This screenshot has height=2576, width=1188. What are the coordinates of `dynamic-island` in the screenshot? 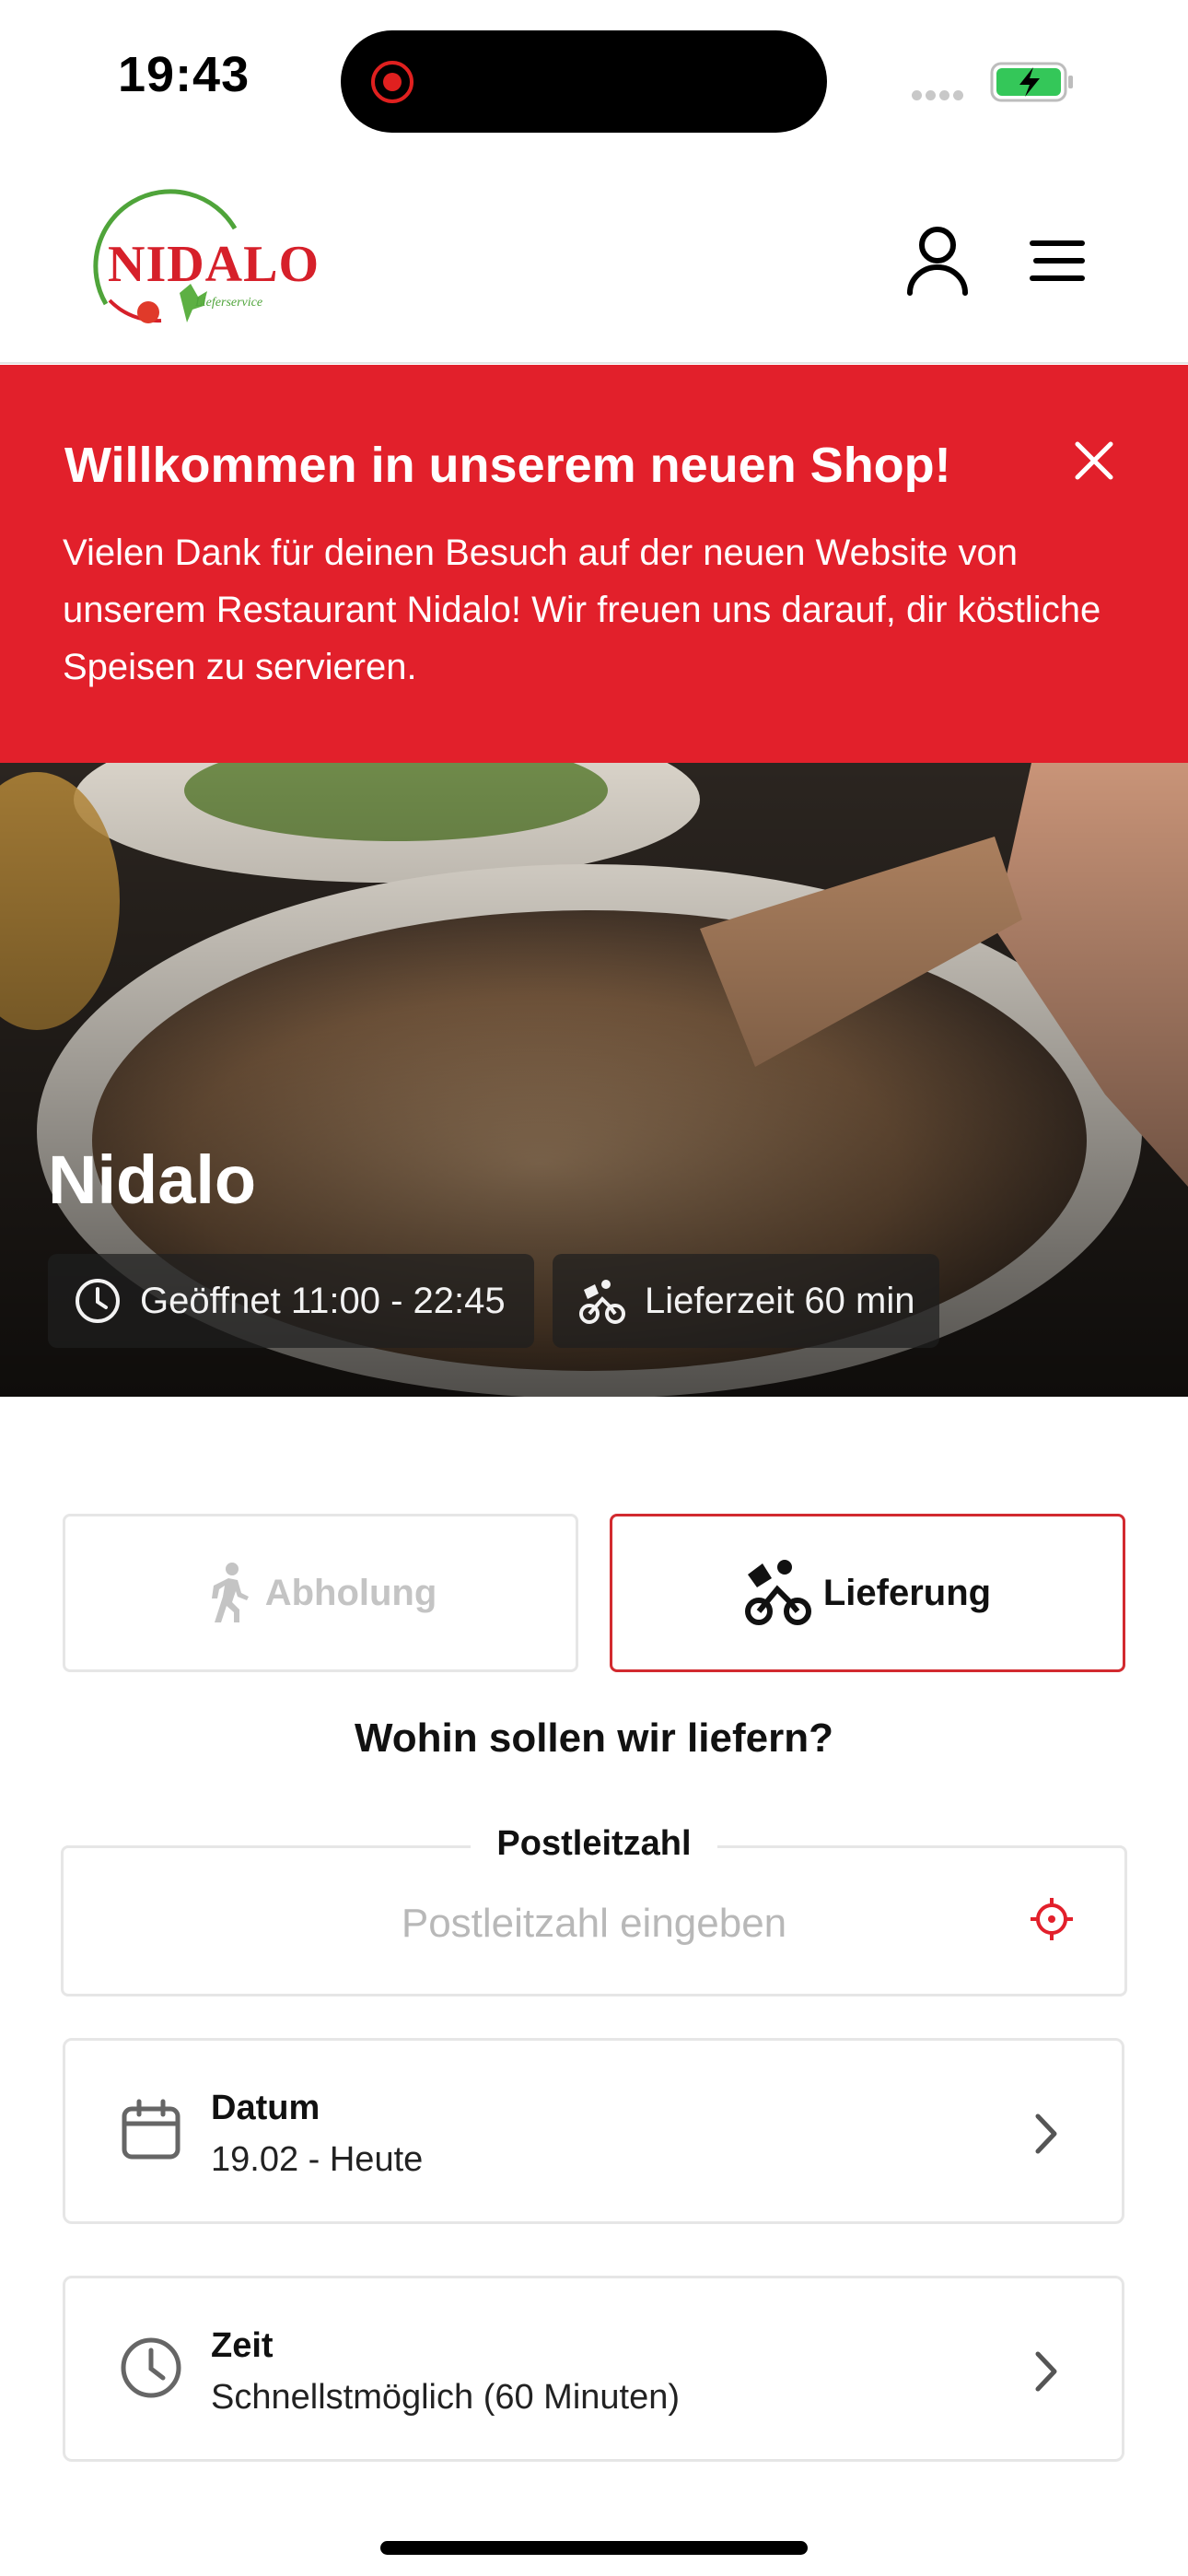 It's located at (584, 81).